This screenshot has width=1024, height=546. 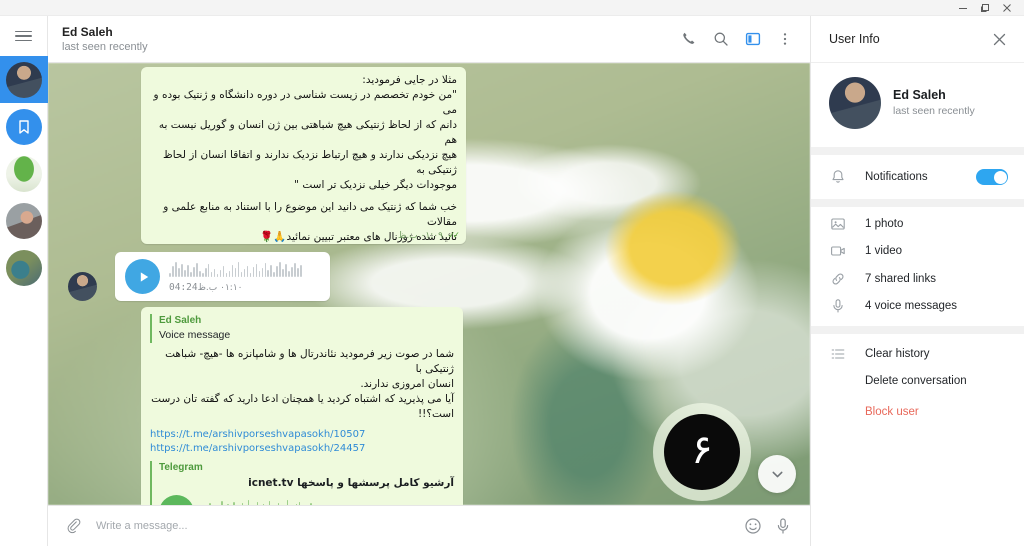 What do you see at coordinates (919, 95) in the screenshot?
I see `user-name: Ed Saleh` at bounding box center [919, 95].